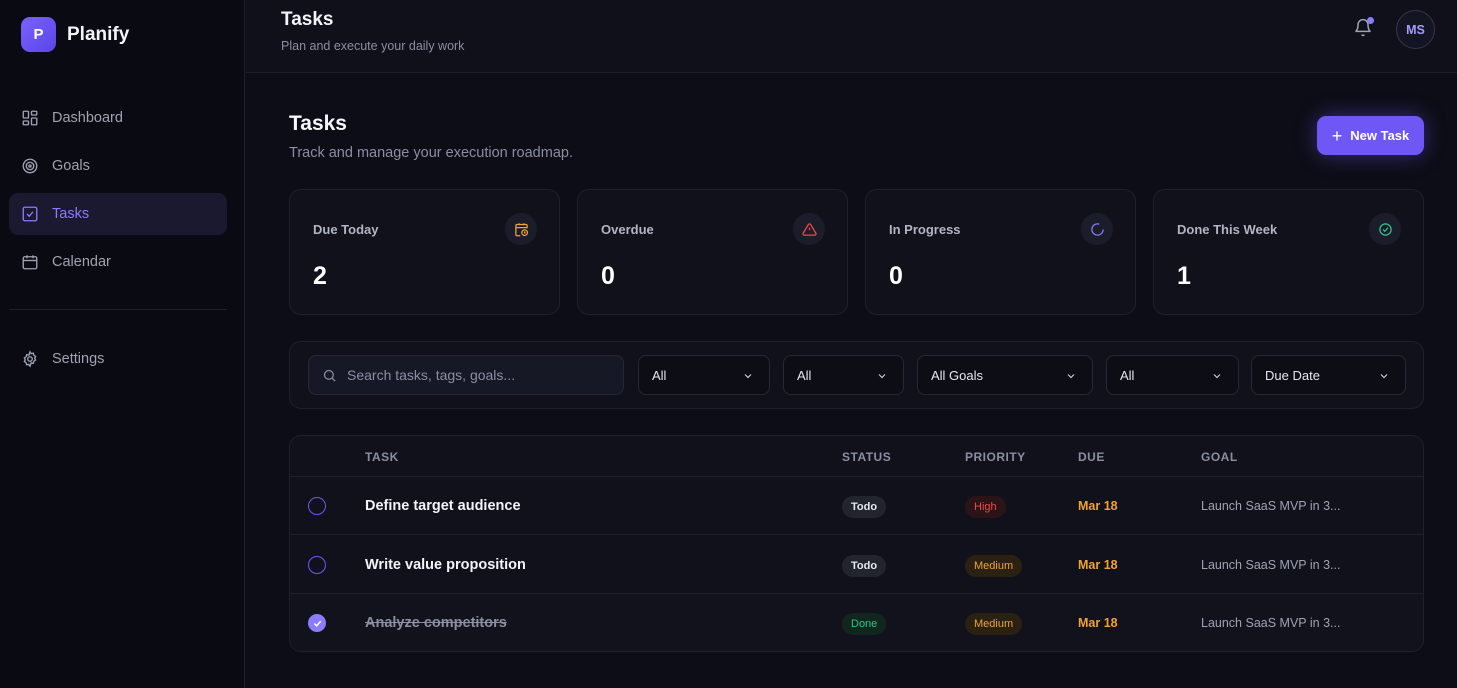 This screenshot has height=688, width=1457. What do you see at coordinates (1172, 375) in the screenshot?
I see `due-filter-select: All` at bounding box center [1172, 375].